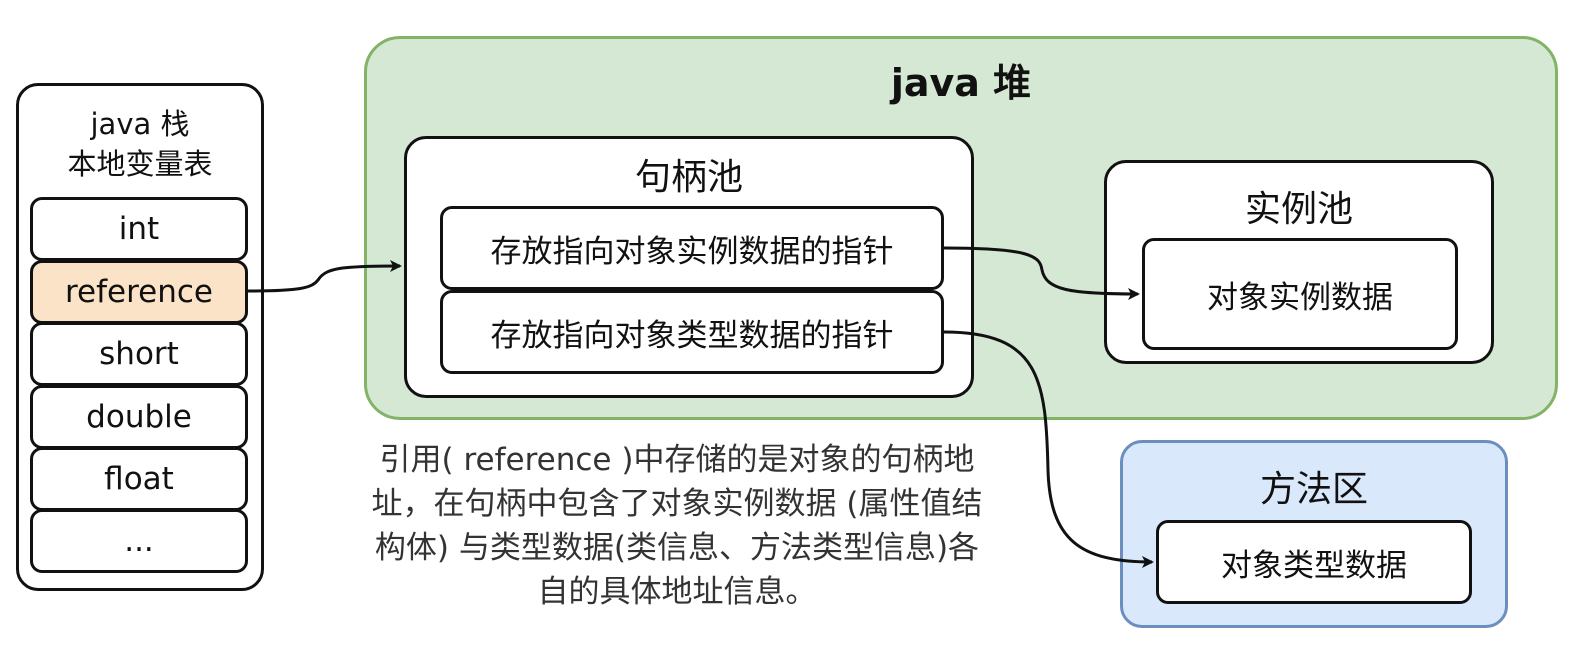 Image resolution: width=1586 pixels, height=656 pixels. Describe the element at coordinates (1041, 273) in the screenshot. I see `instance-pointer-to-instance-data-arrow` at that location.